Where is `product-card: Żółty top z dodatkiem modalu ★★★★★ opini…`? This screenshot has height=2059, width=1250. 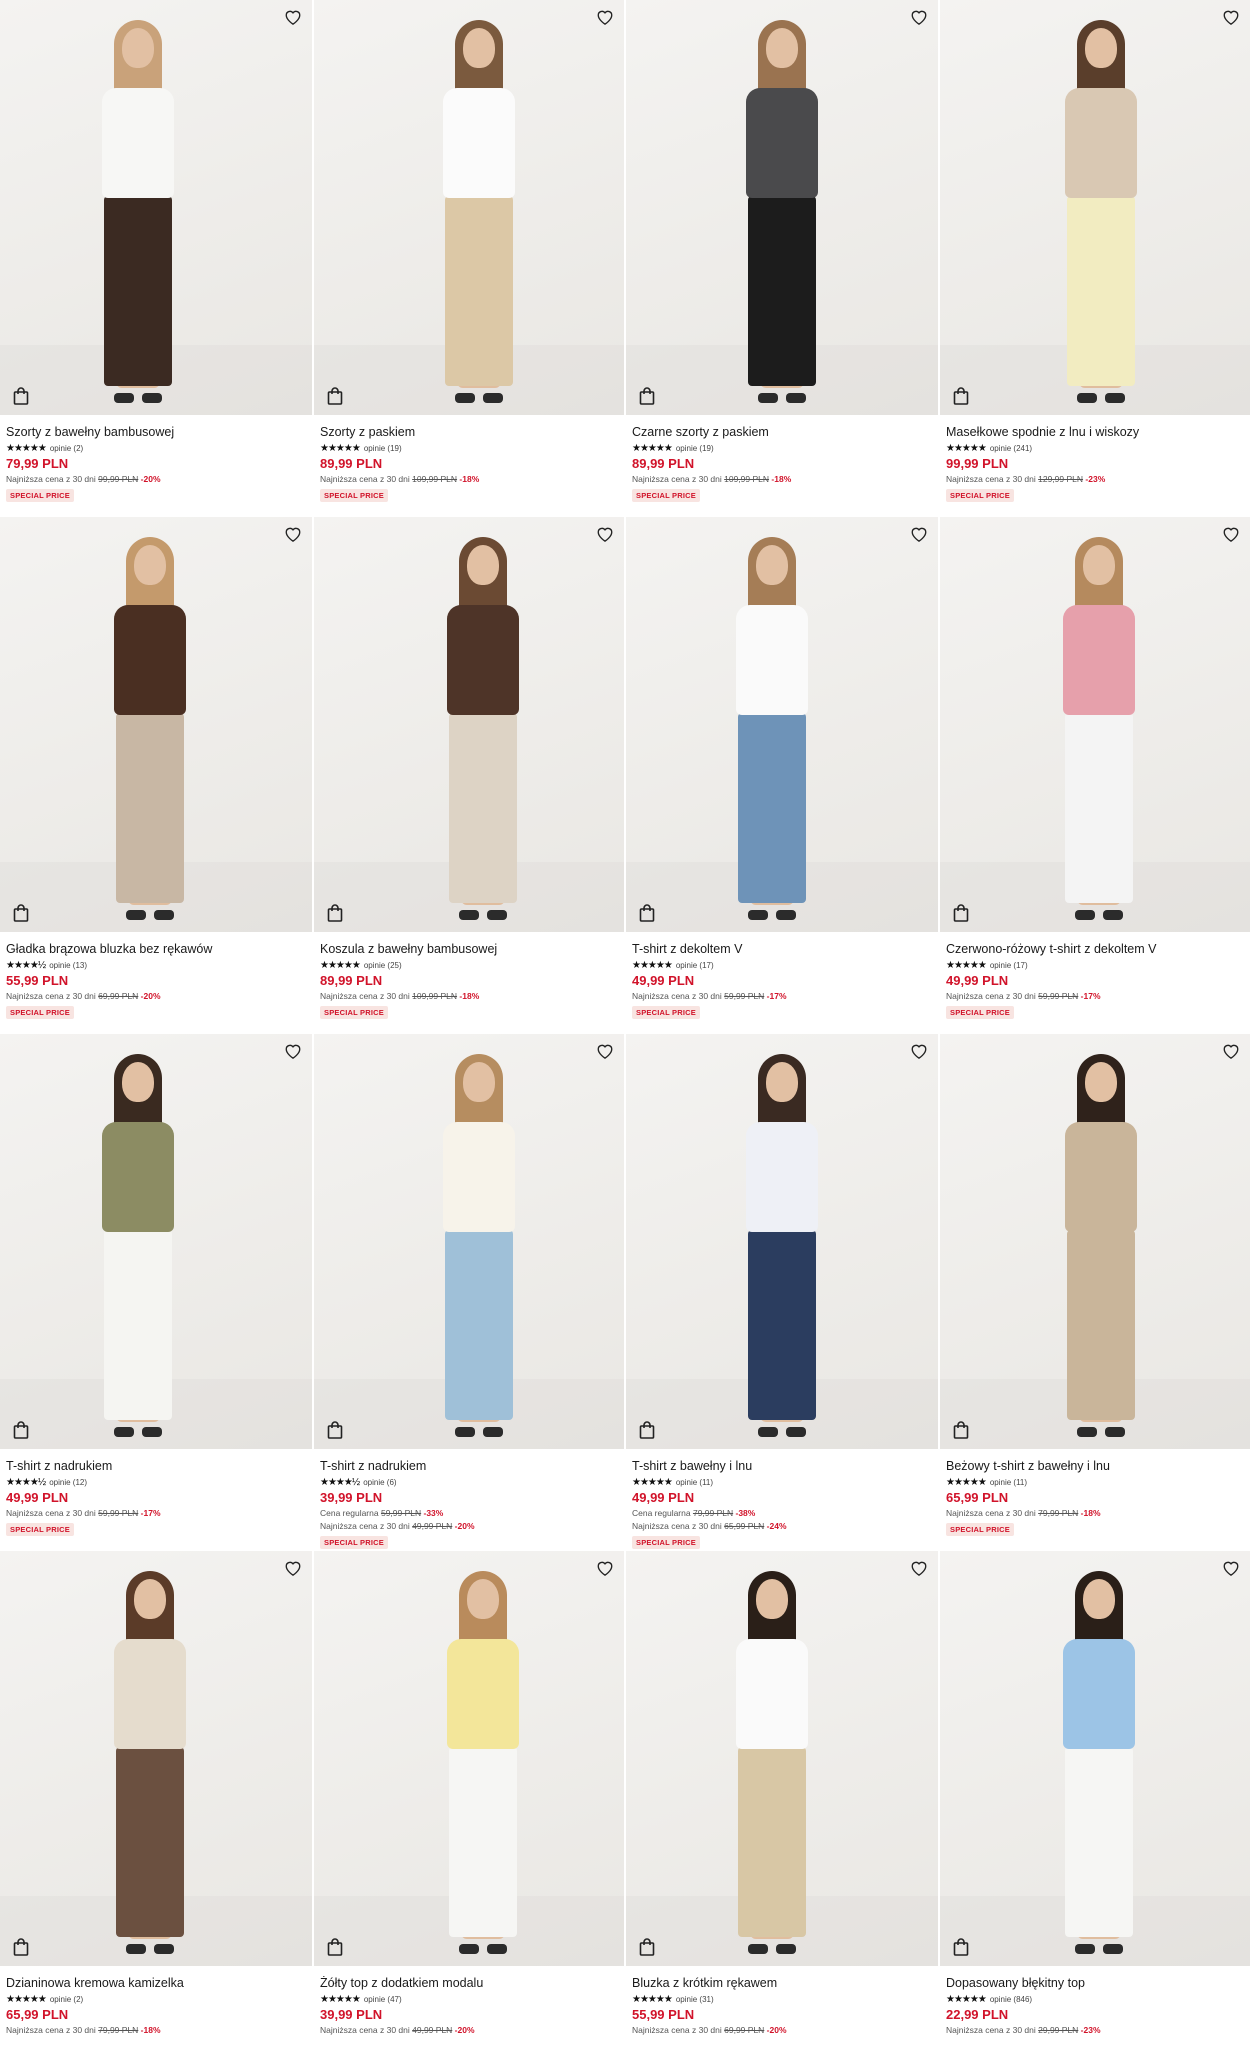 product-card: Żółty top z dodatkiem modalu ★★★★★ opini… is located at coordinates (469, 1805).